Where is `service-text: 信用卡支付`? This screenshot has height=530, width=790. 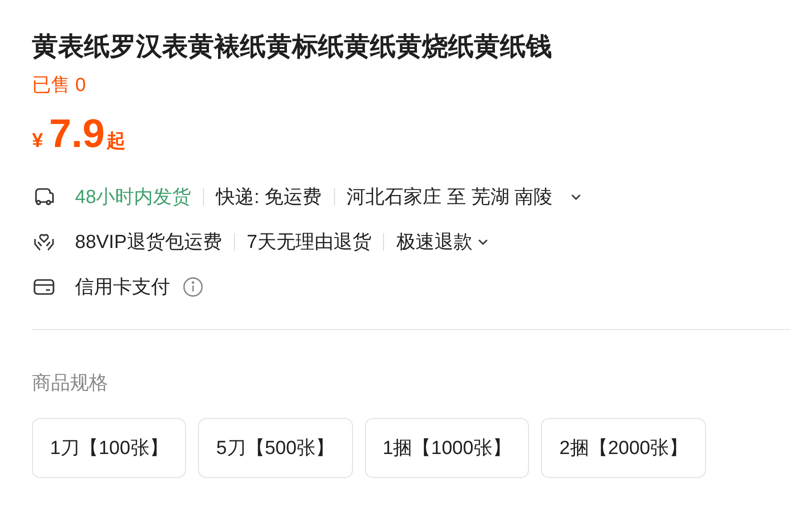 service-text: 信用卡支付 is located at coordinates (122, 288).